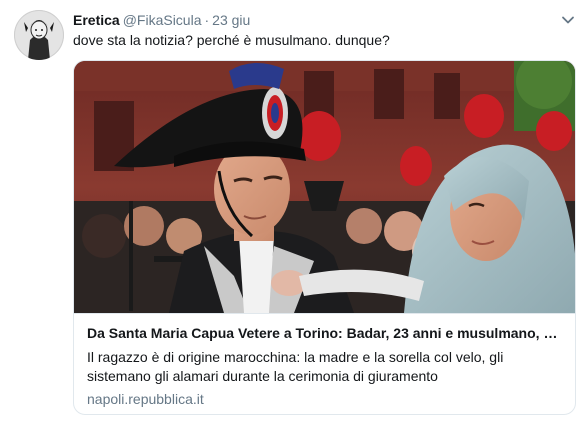 This screenshot has height=425, width=586. What do you see at coordinates (231, 20) in the screenshot?
I see `tweet-date: 23 giu` at bounding box center [231, 20].